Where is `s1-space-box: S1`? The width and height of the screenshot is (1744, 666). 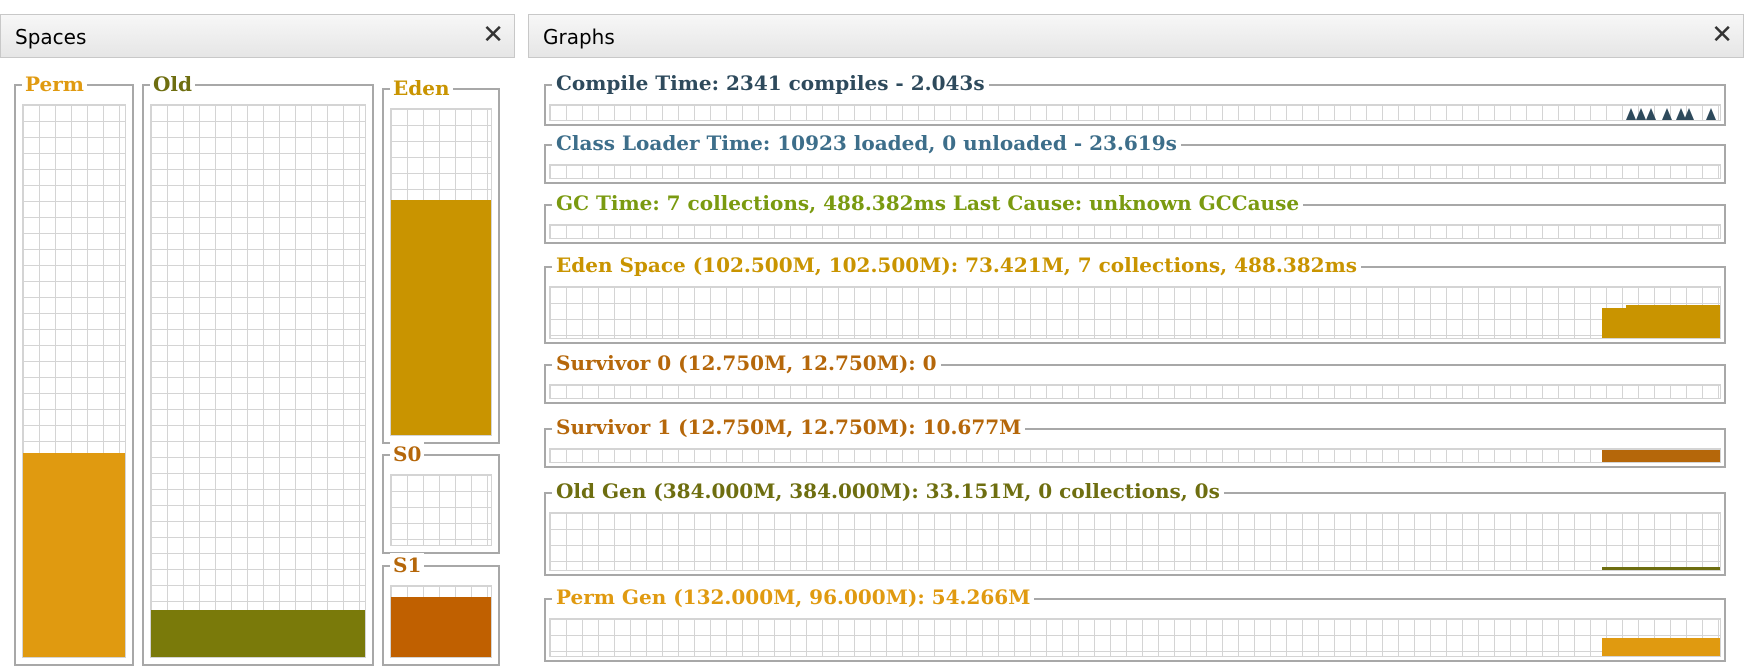
s1-space-box: S1 is located at coordinates (441, 609).